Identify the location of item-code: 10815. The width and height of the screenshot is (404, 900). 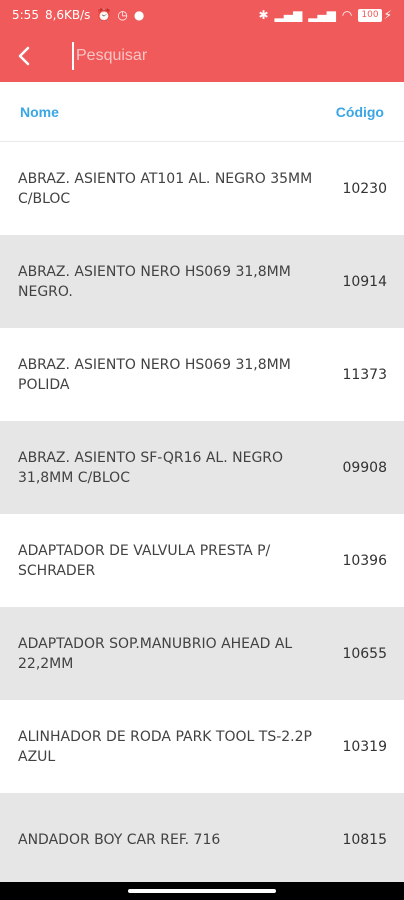
(364, 839).